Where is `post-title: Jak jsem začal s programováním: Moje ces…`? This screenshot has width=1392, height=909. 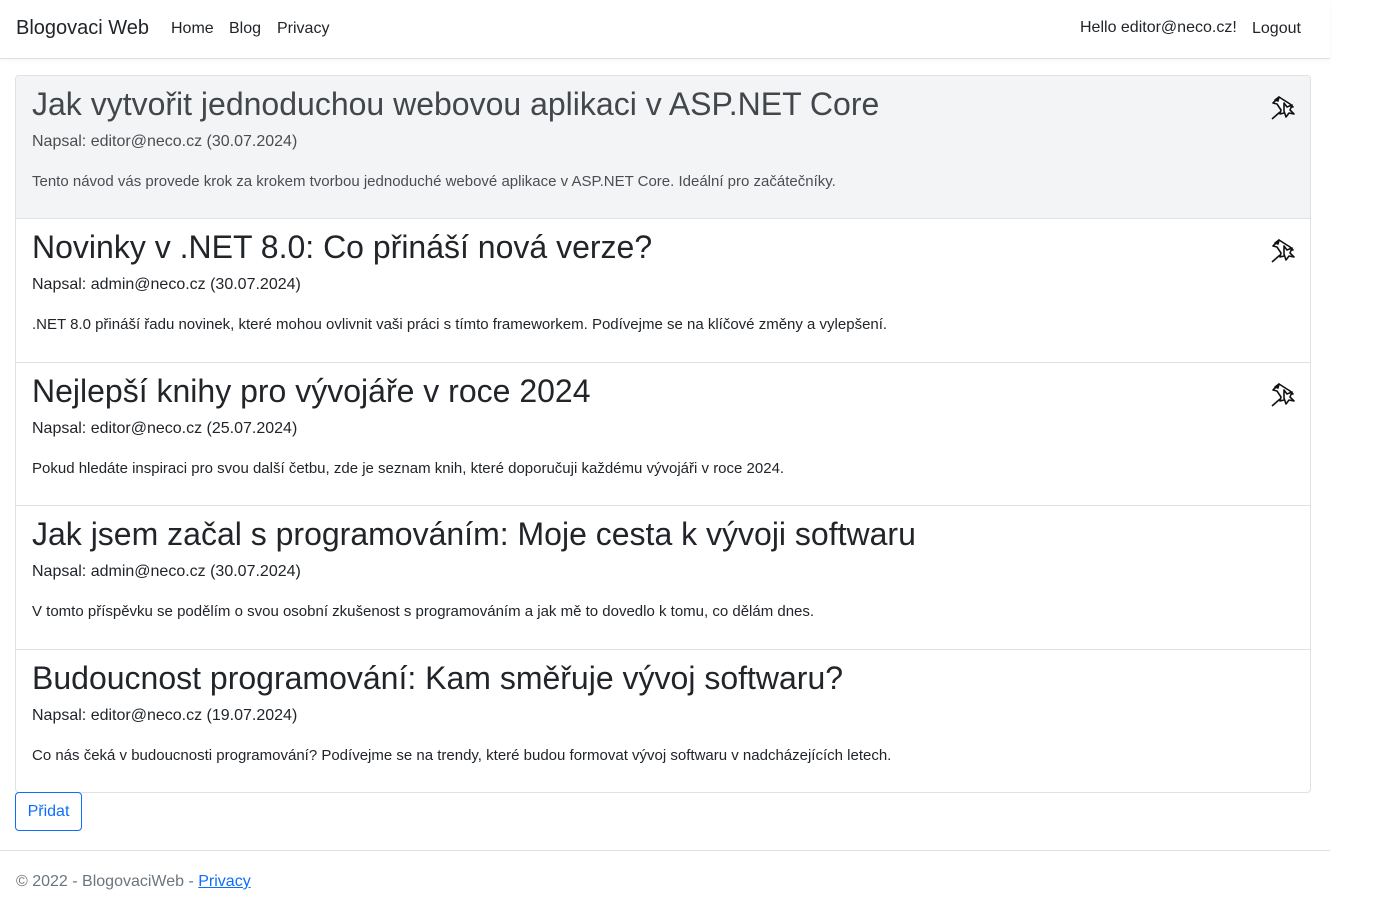
post-title: Jak jsem začal s programováním: Moje ces… is located at coordinates (474, 534).